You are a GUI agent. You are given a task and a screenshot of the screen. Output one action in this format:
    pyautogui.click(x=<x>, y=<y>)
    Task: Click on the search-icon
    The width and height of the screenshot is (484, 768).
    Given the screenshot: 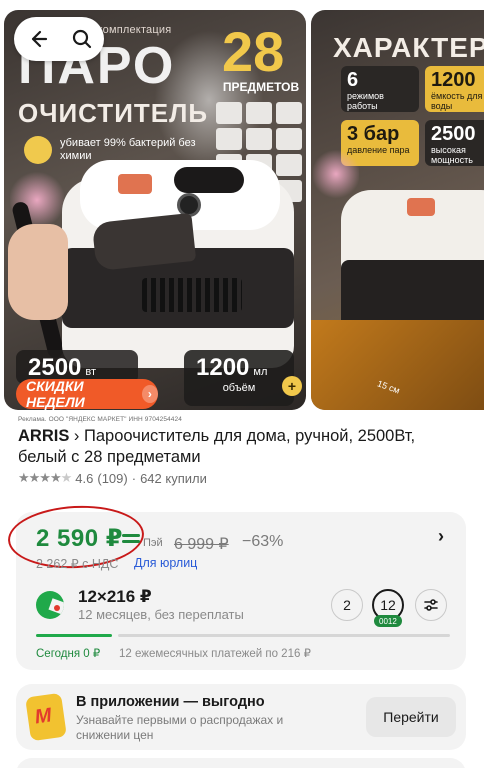 What is the action you would take?
    pyautogui.click(x=81, y=39)
    